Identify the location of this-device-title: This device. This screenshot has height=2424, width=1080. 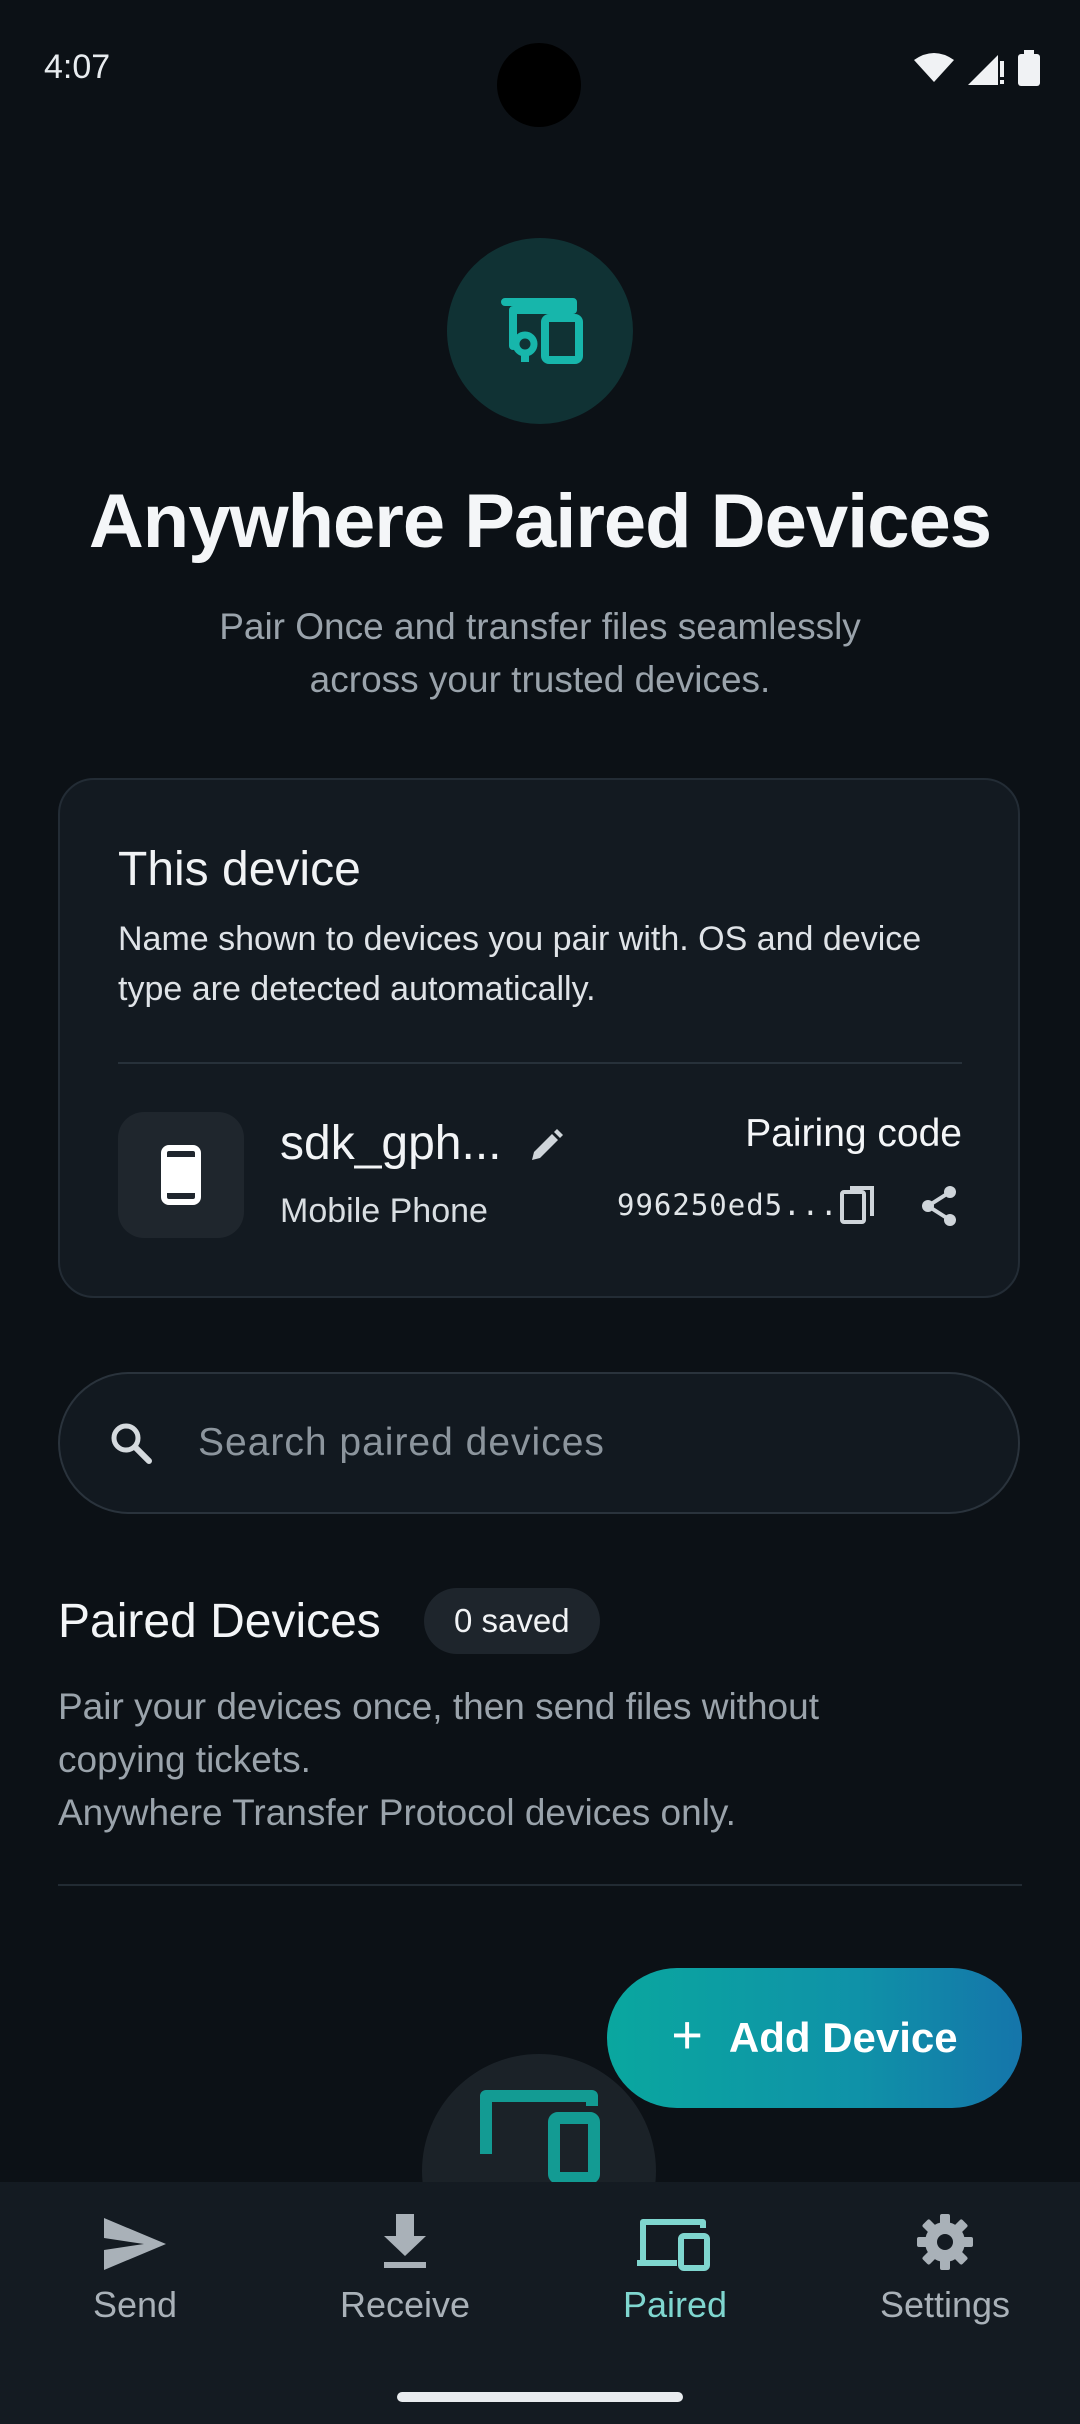
(239, 869).